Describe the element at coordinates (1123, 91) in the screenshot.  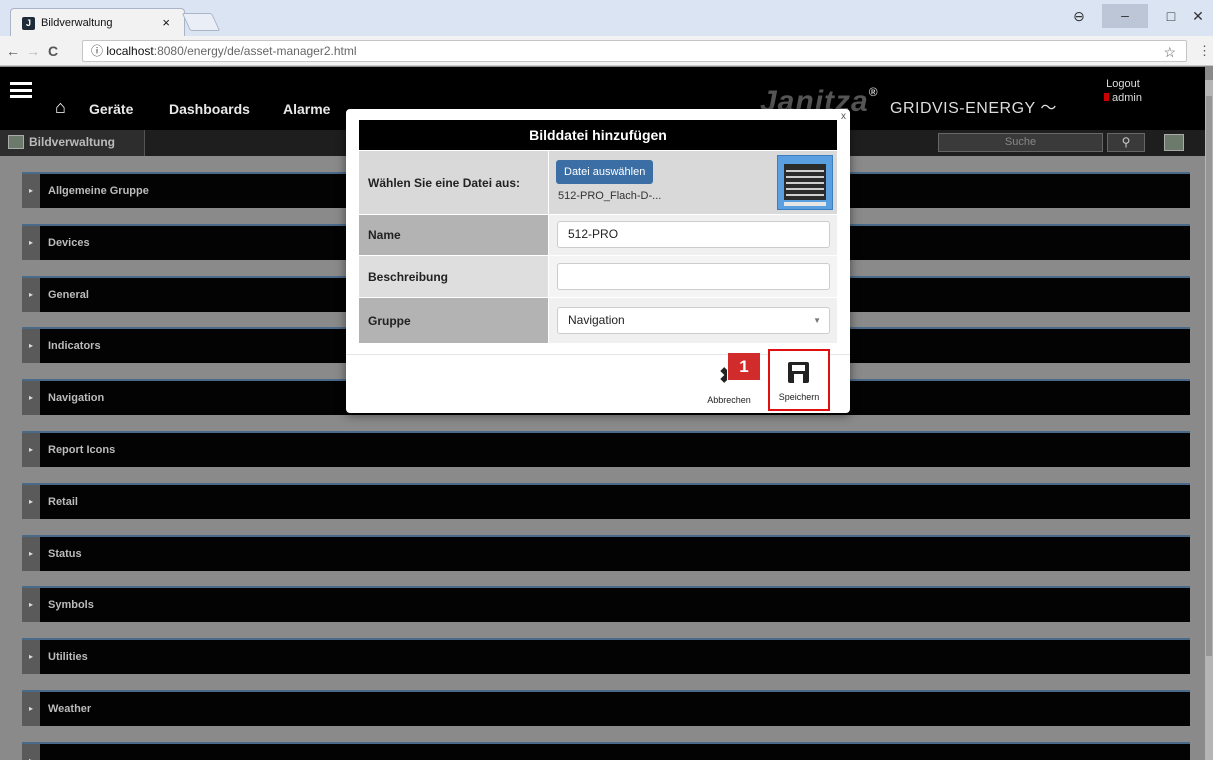
I see `logout-button: Logout admin` at that location.